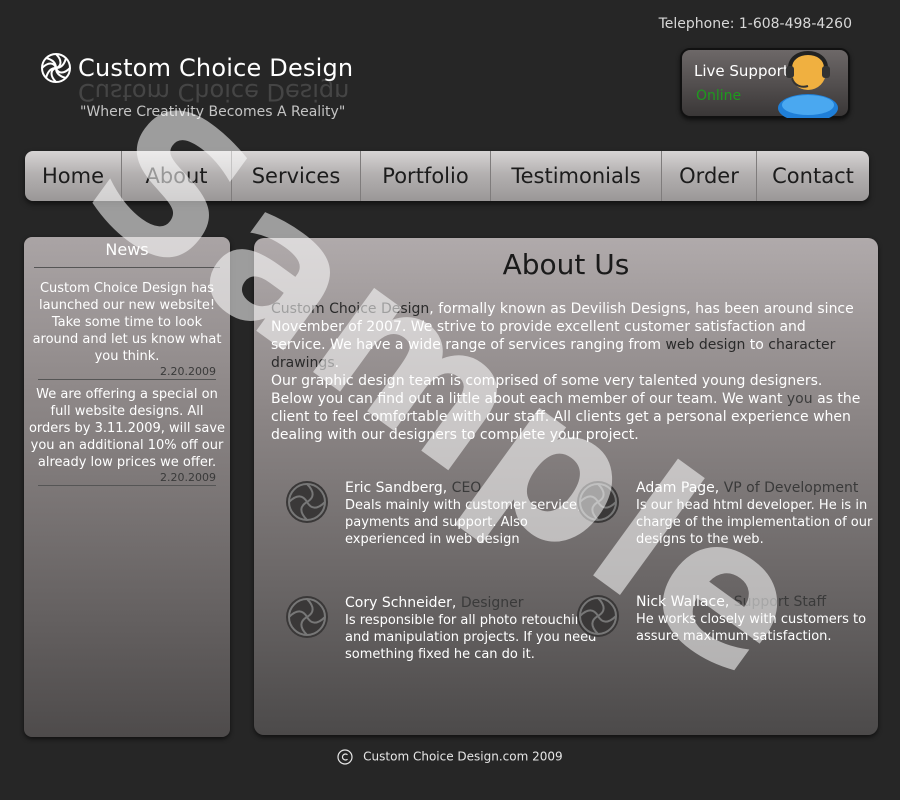 The height and width of the screenshot is (800, 900). I want to click on nav-order: Order, so click(709, 176).